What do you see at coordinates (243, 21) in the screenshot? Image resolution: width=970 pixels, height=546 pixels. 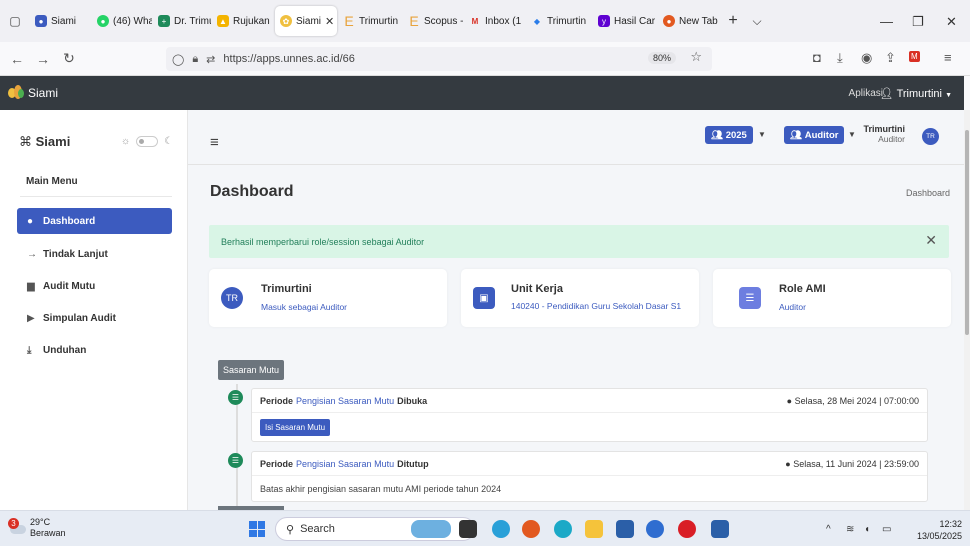 I see `browser-tab: ▲ Rujukan` at bounding box center [243, 21].